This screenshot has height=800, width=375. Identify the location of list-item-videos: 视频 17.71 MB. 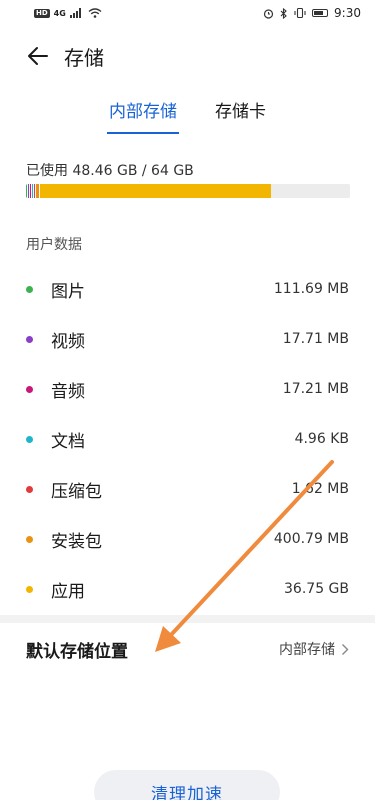
(187, 339).